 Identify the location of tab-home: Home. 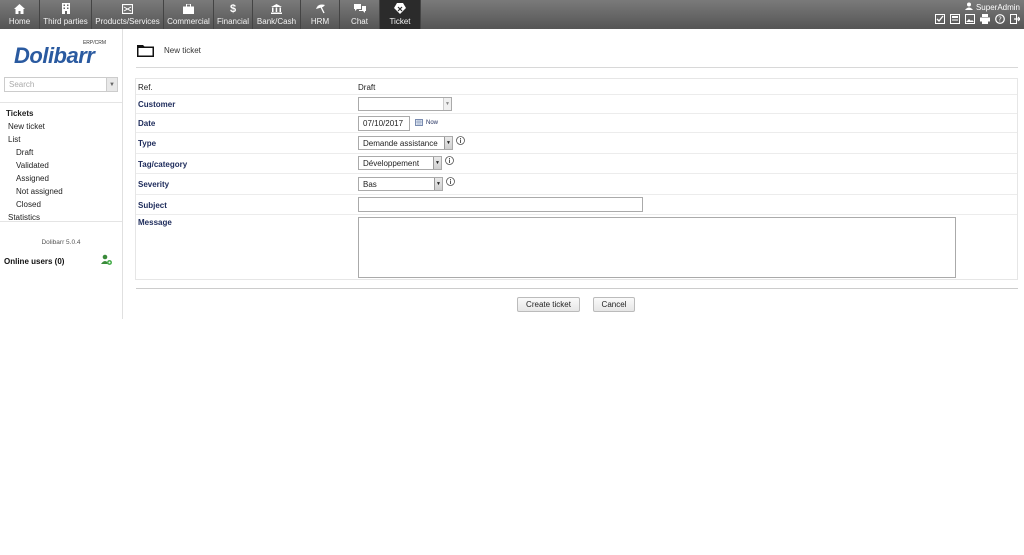
(20, 14).